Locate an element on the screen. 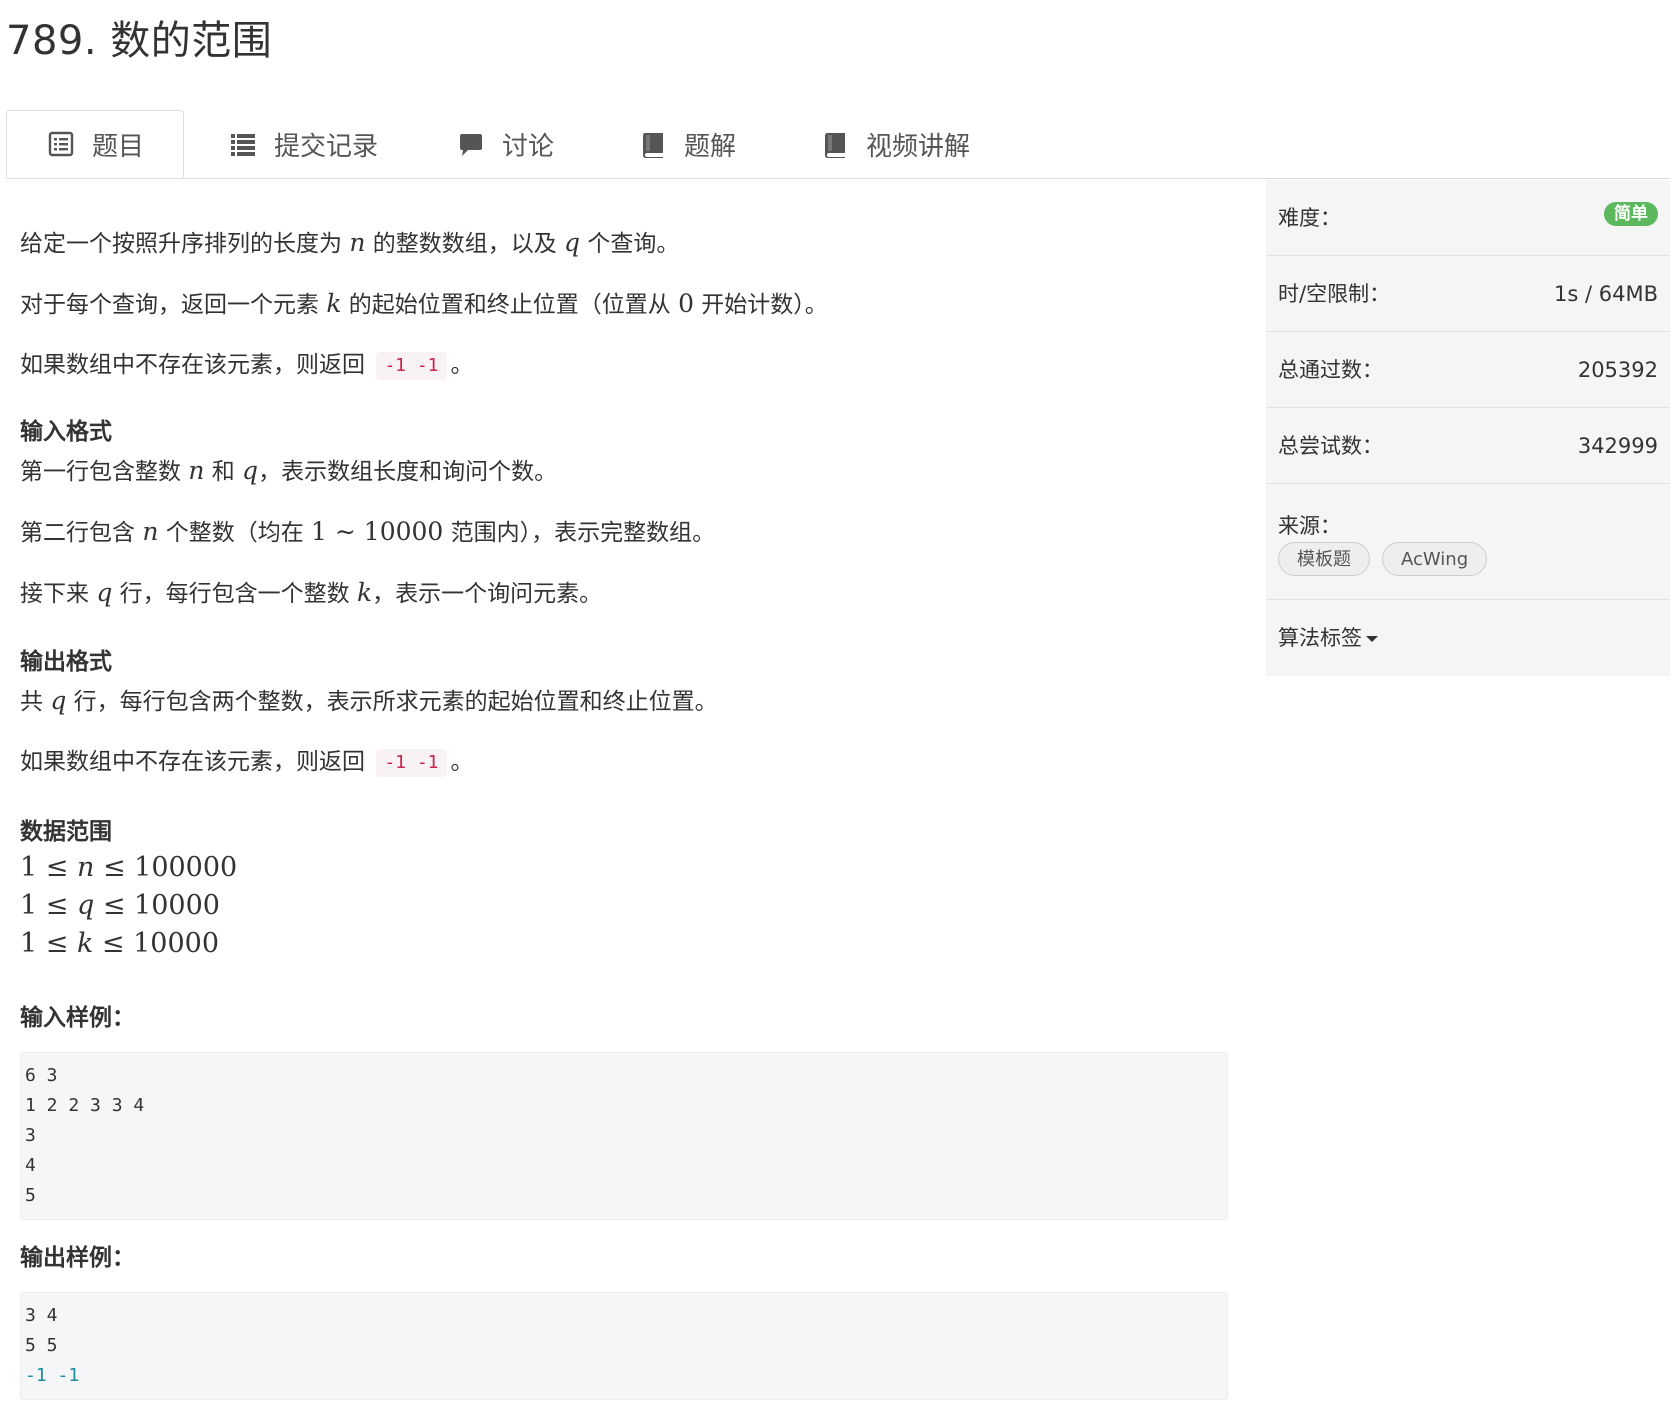  algo-tags-toggle: 算法标签 is located at coordinates (1328, 638).